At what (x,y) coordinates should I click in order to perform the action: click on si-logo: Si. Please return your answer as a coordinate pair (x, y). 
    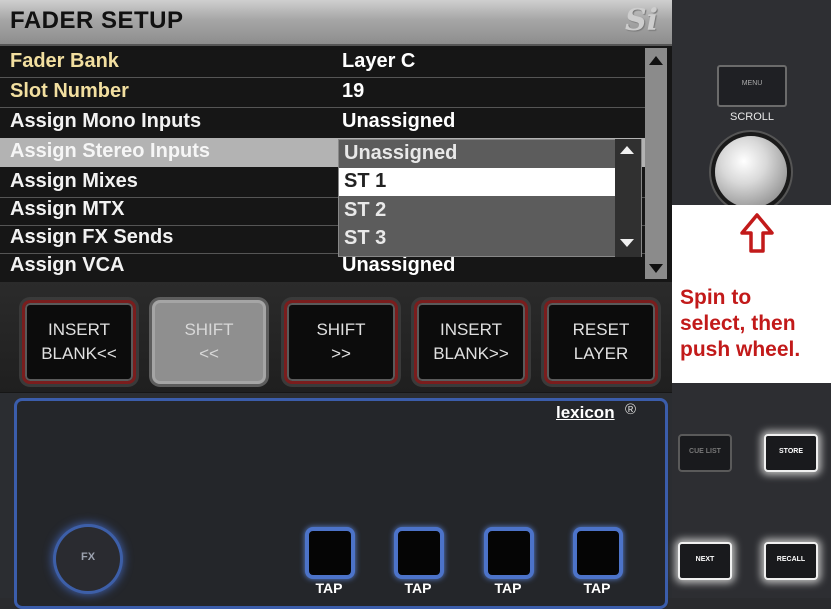
    Looking at the image, I should click on (641, 20).